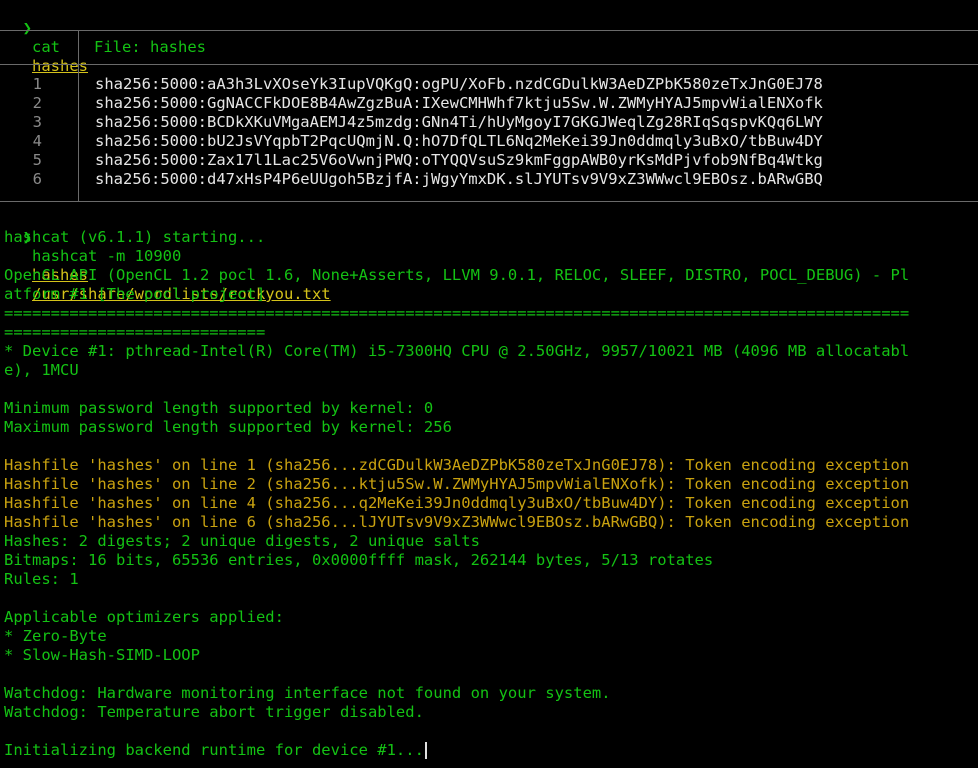 The height and width of the screenshot is (768, 978). I want to click on file-header: File: hashes, so click(150, 47).